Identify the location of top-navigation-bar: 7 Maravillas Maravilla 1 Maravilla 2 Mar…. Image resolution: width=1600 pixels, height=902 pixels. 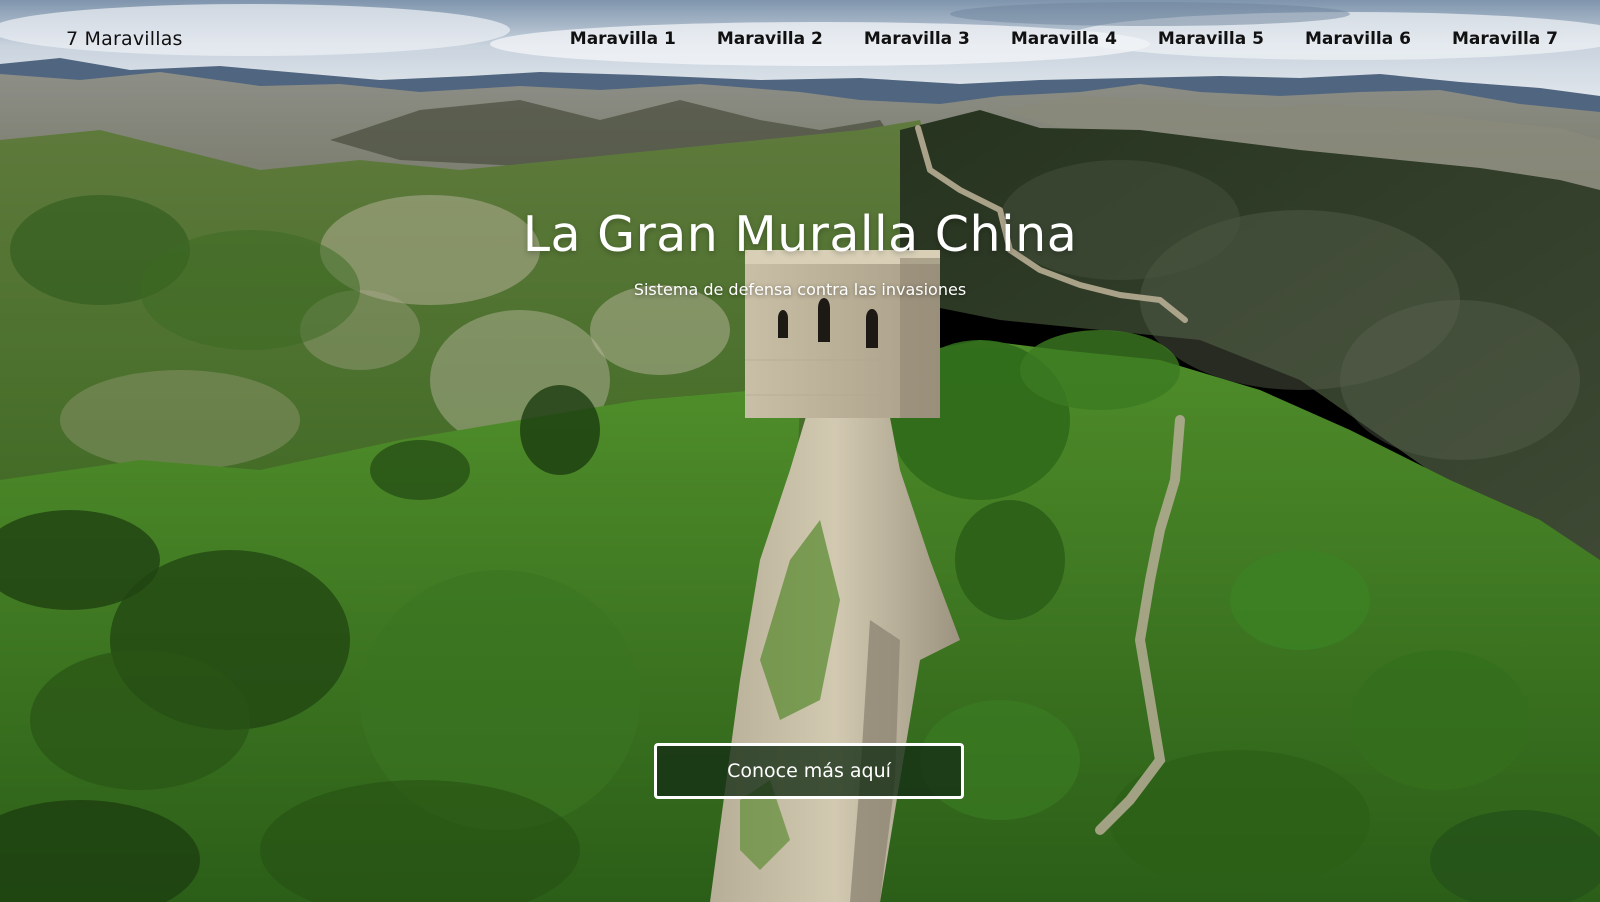
(800, 39).